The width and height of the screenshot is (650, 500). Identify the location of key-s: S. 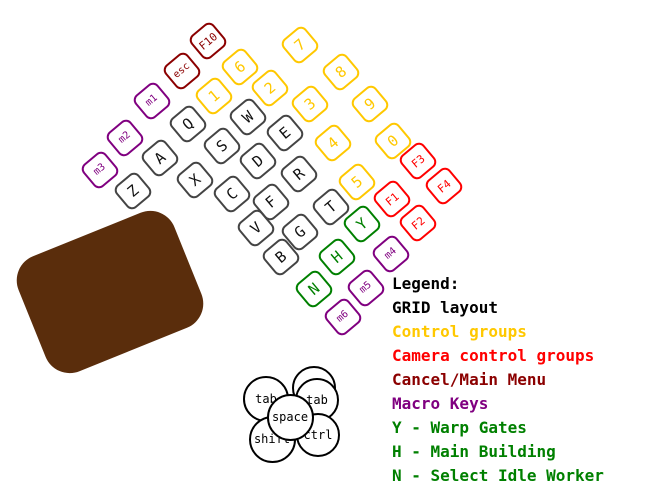
(222, 146).